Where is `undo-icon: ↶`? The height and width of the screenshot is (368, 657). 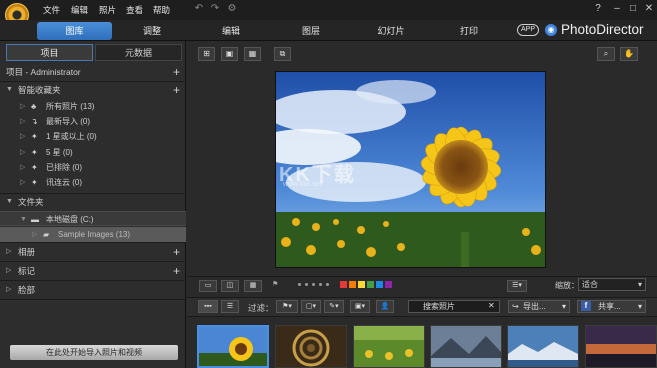 undo-icon: ↶ is located at coordinates (199, 9).